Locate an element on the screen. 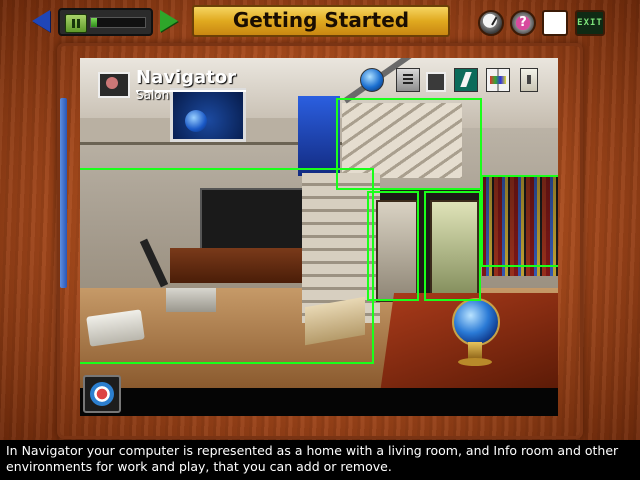  guide-icon is located at coordinates (102, 394).